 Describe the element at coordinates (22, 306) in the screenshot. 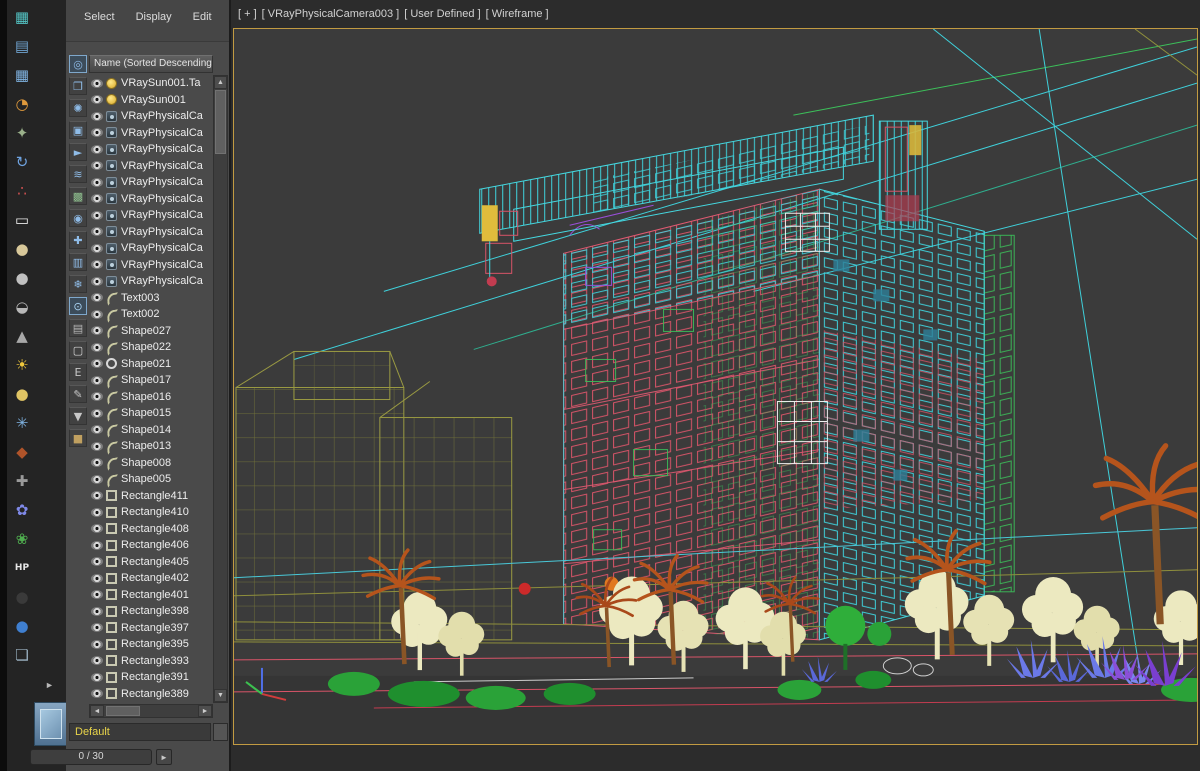

I see `pot-icon: ◒` at that location.